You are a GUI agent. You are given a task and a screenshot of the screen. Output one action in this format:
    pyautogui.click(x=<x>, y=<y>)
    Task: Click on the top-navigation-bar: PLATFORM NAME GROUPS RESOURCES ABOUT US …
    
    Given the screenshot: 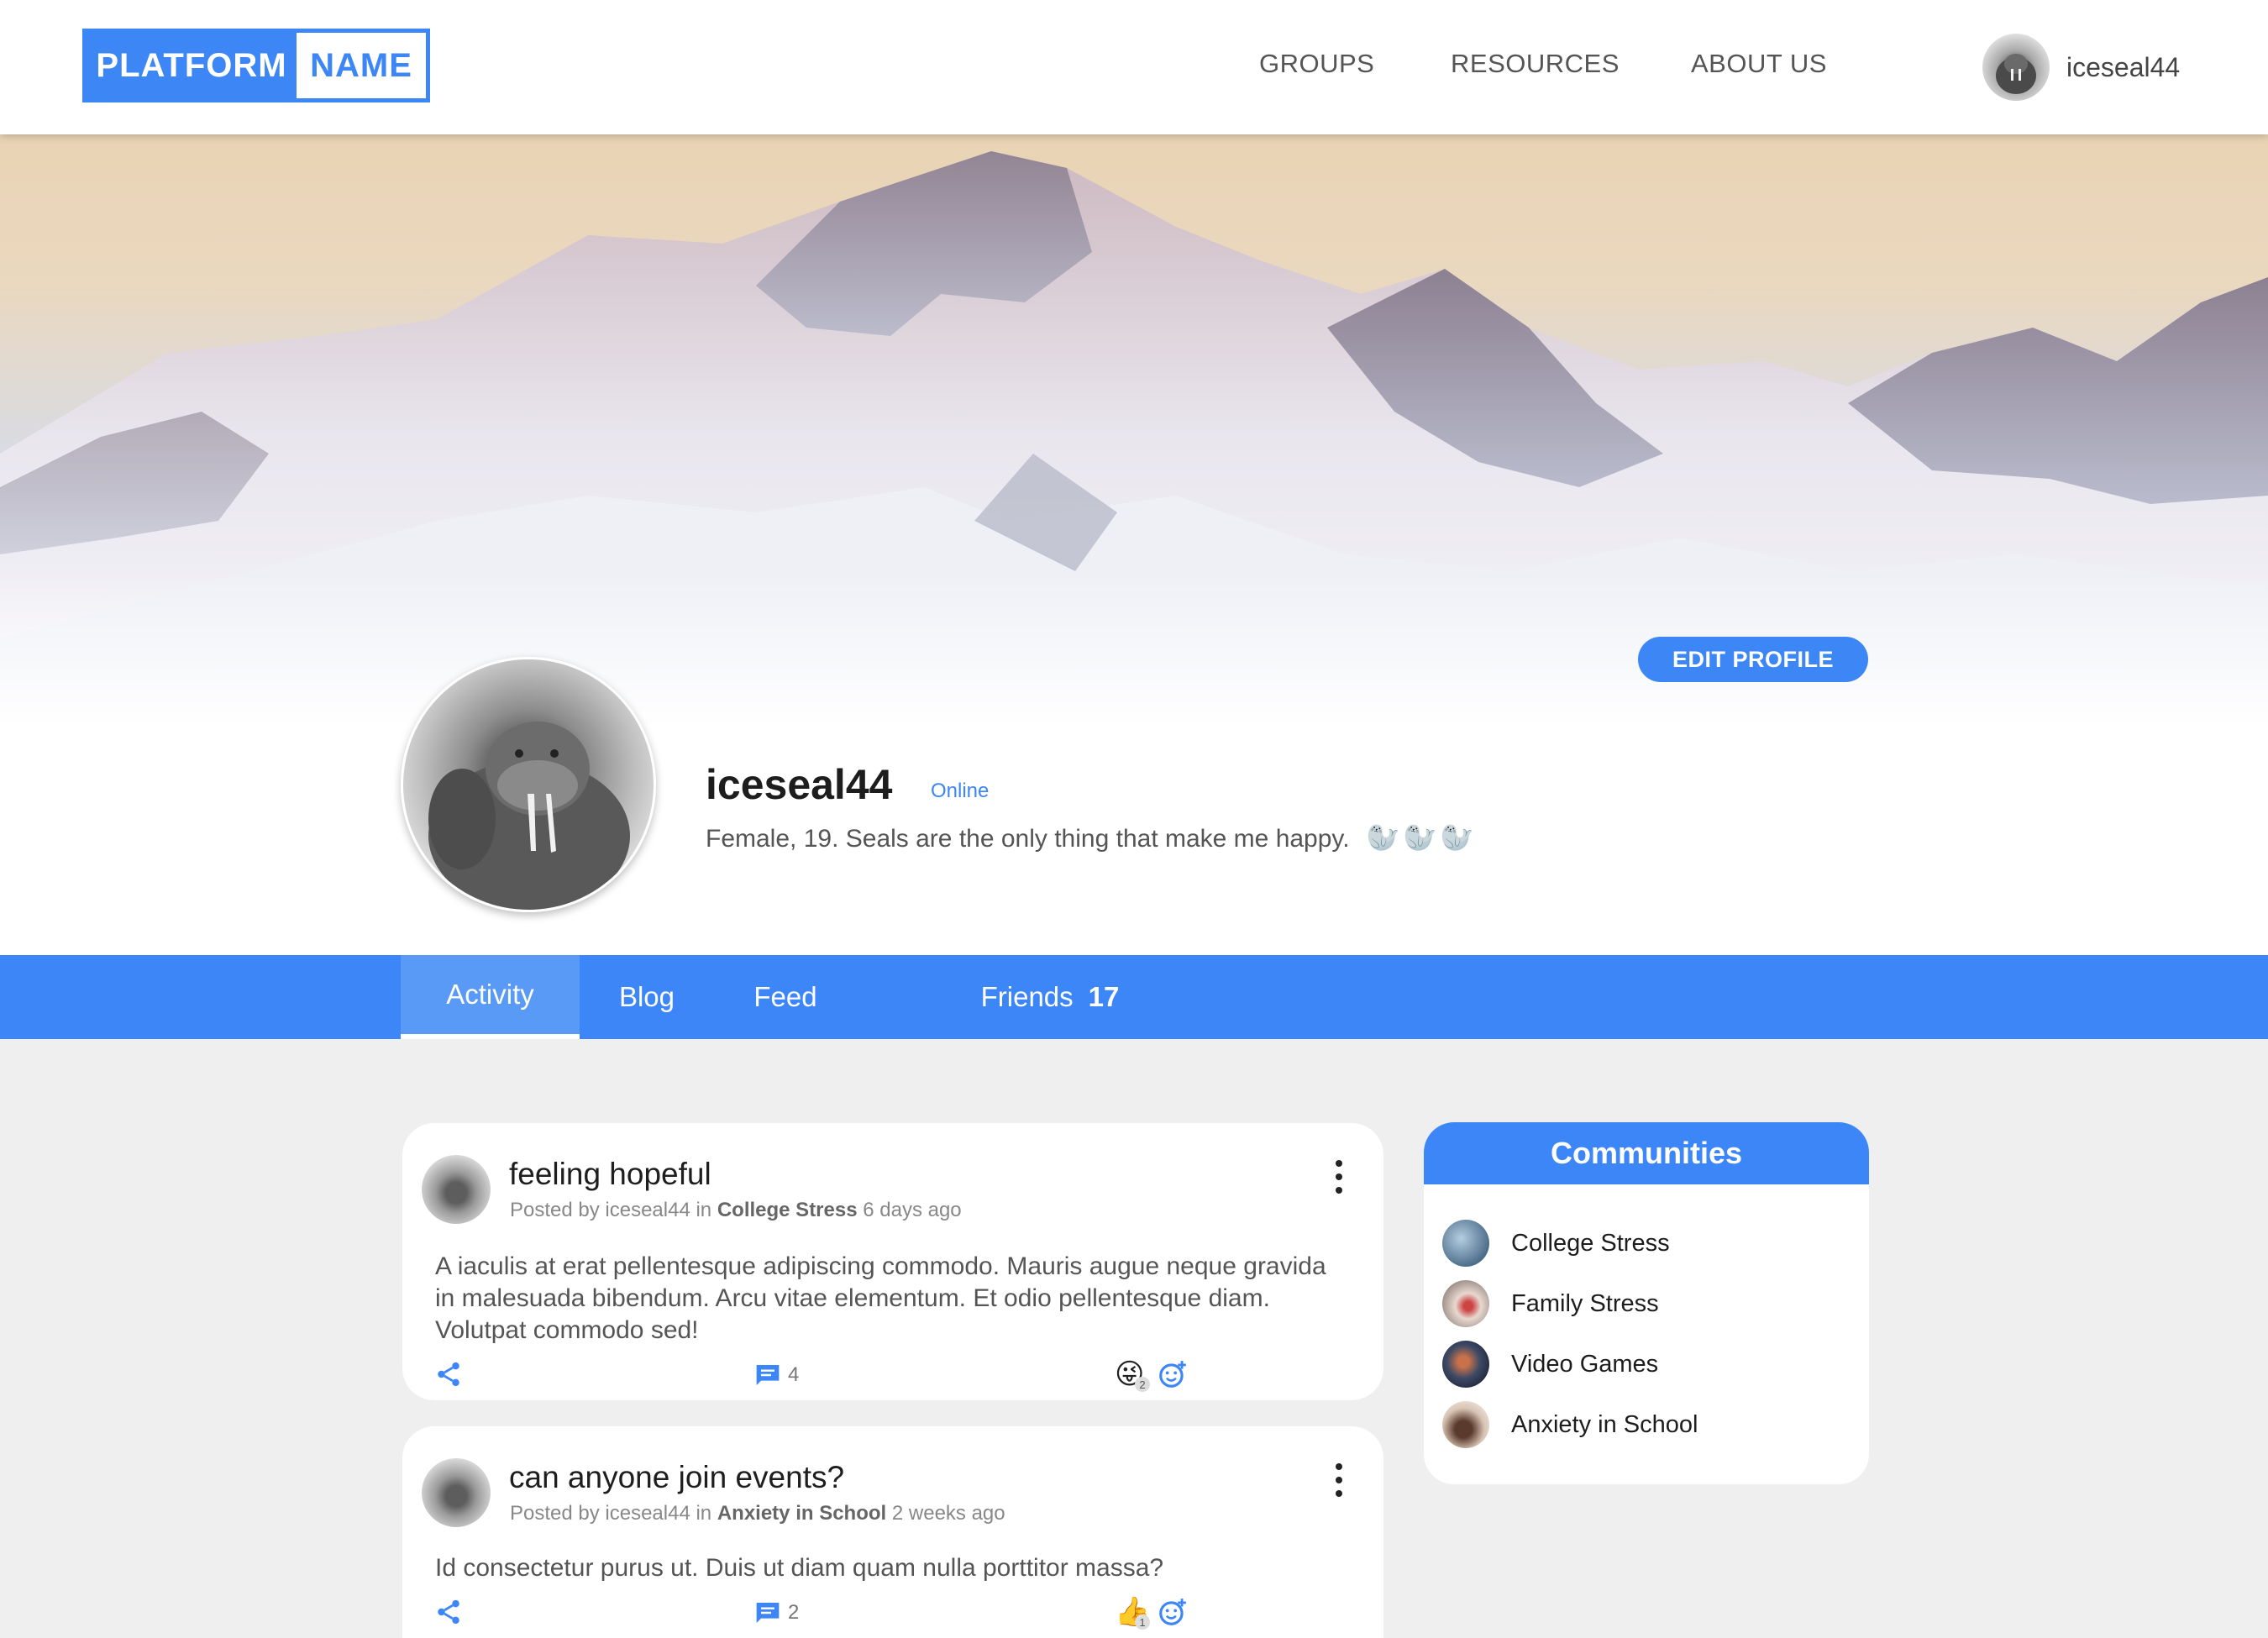 What is the action you would take?
    pyautogui.click(x=1134, y=67)
    